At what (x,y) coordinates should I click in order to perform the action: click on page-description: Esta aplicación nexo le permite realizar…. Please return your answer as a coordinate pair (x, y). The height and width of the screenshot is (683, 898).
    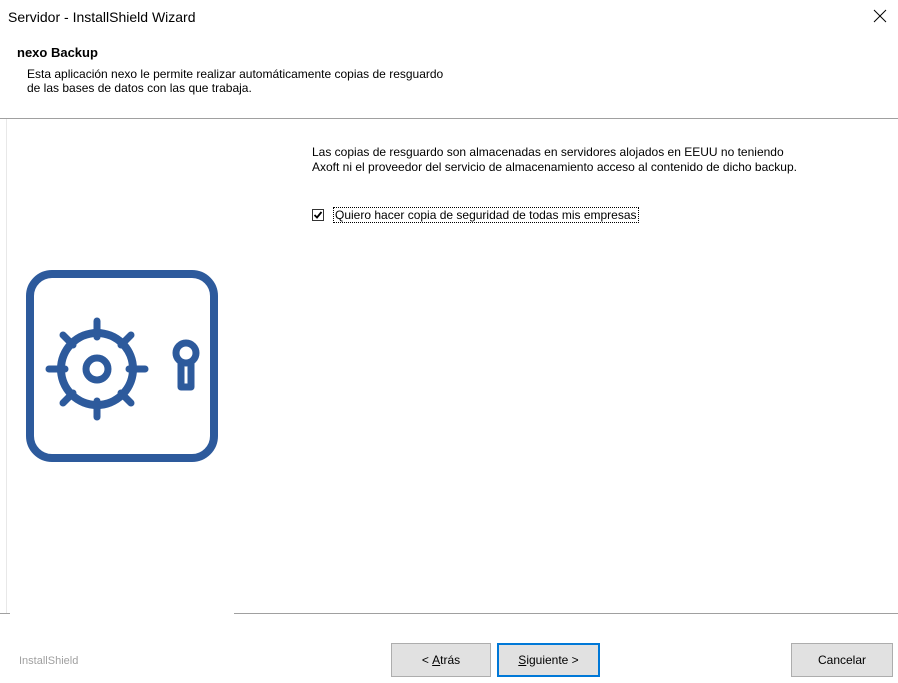
    Looking at the image, I should click on (307, 81).